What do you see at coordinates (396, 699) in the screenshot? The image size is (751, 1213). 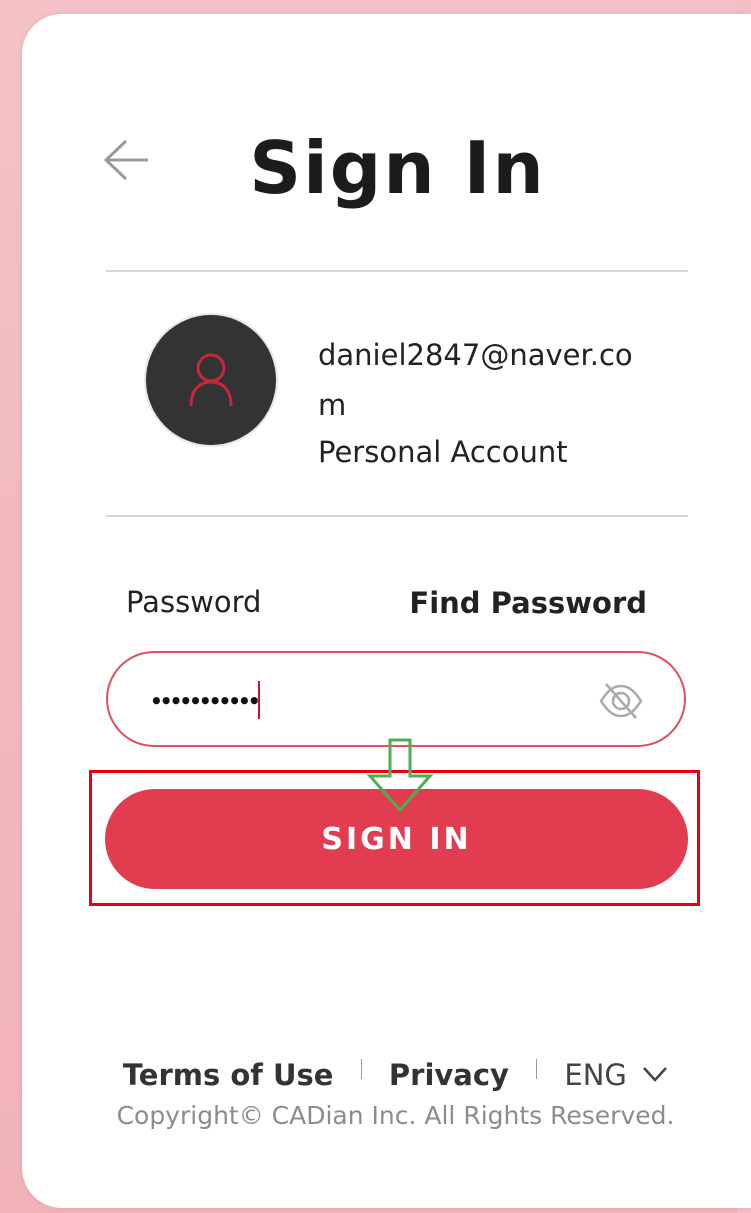 I see `password-input: •••••••••••` at bounding box center [396, 699].